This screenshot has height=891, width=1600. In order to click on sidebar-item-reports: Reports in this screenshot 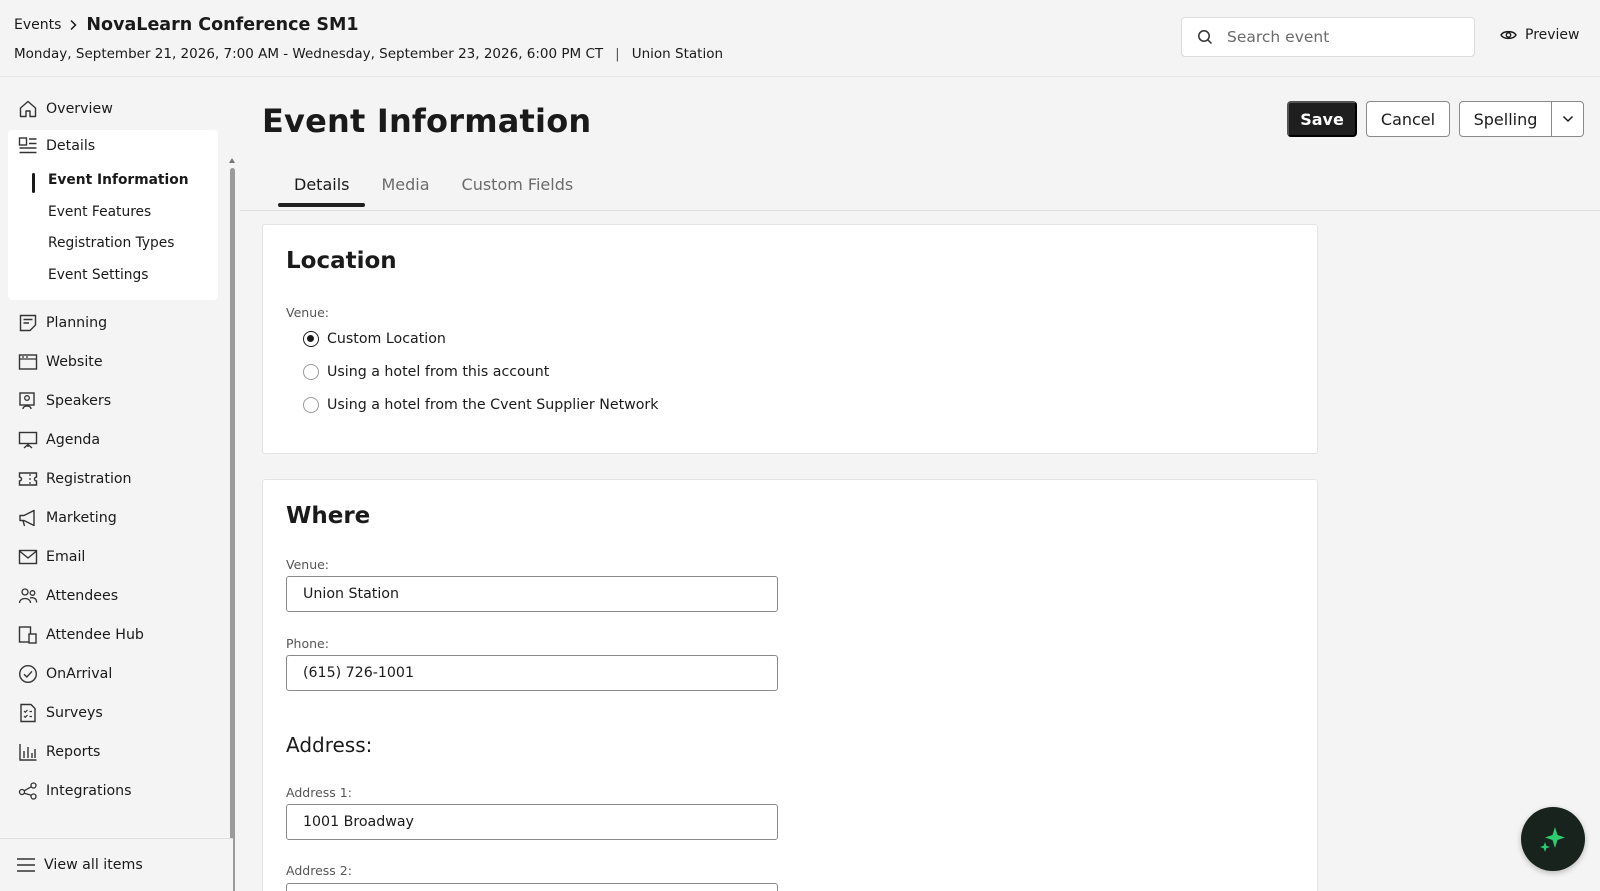, I will do `click(59, 752)`.